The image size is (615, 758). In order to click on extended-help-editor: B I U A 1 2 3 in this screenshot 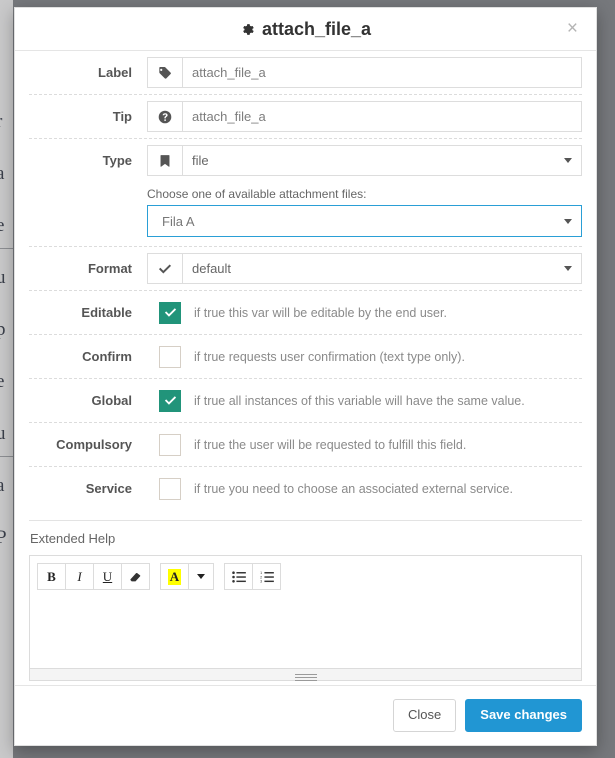, I will do `click(305, 618)`.